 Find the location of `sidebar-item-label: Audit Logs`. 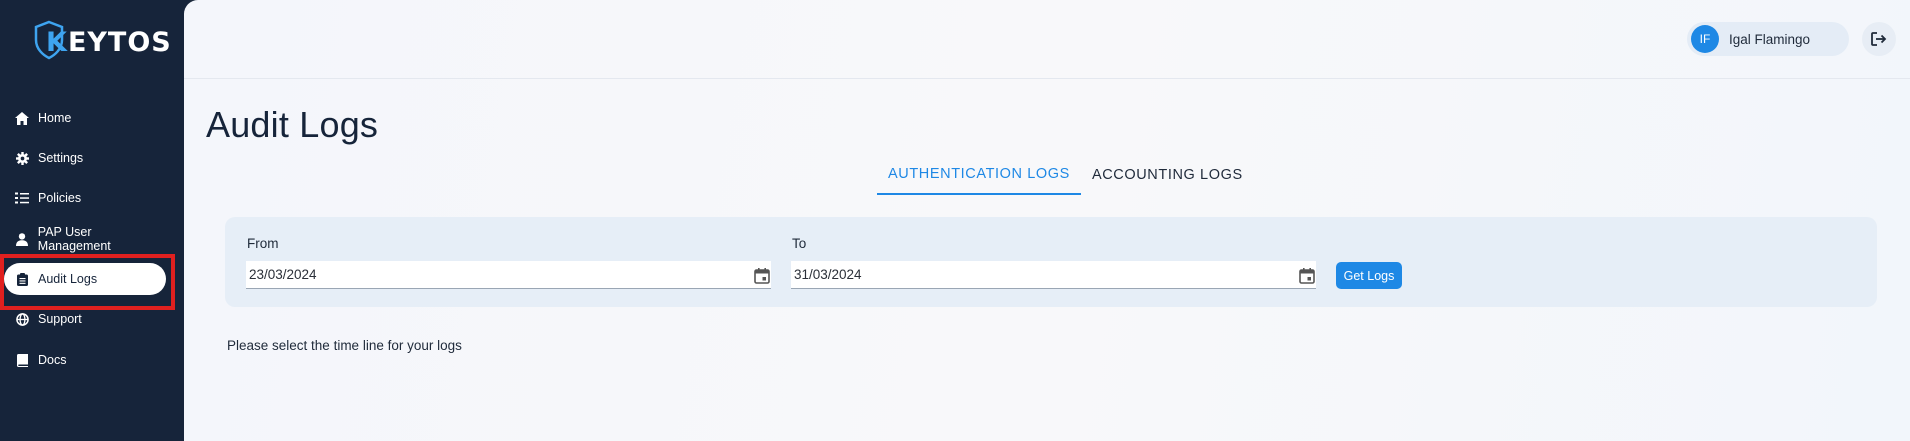

sidebar-item-label: Audit Logs is located at coordinates (68, 279).